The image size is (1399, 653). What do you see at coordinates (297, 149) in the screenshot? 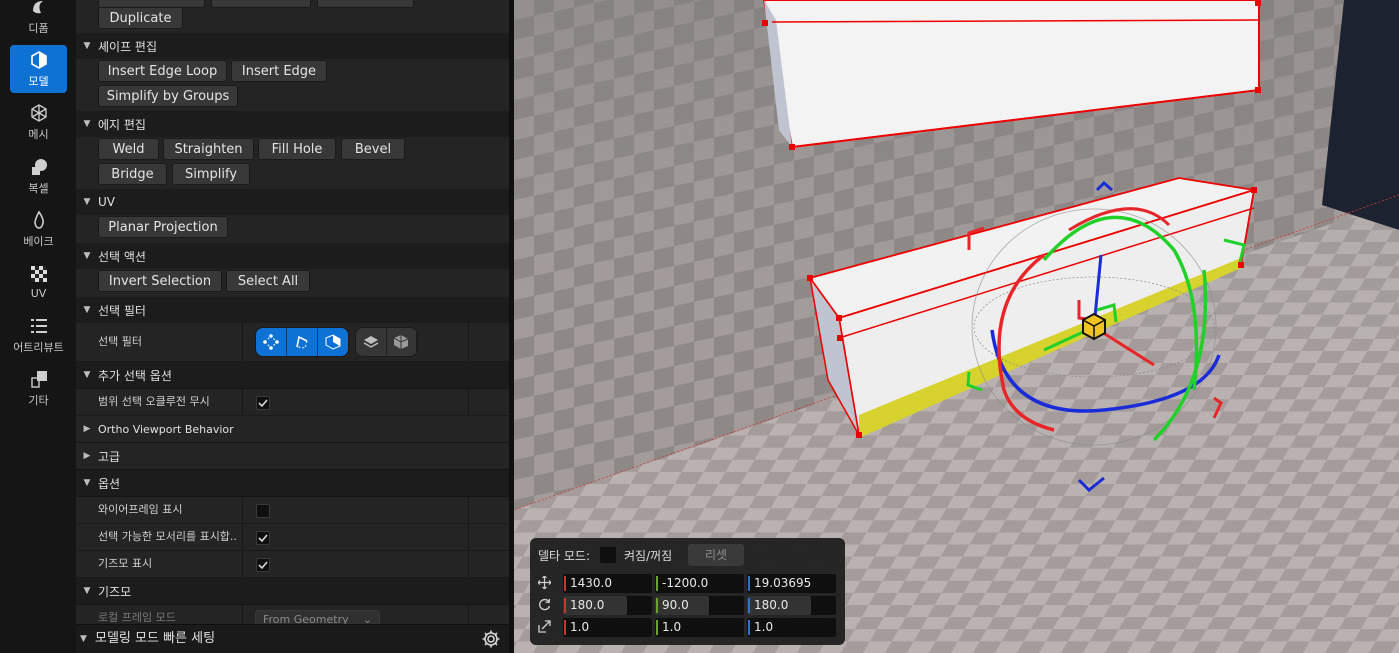
I see `fill-hole-button: Fill Hole` at bounding box center [297, 149].